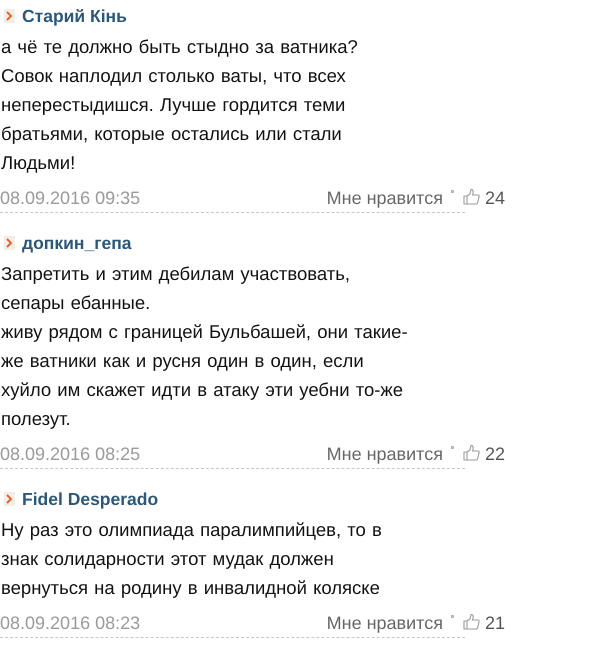 The height and width of the screenshot is (654, 600). What do you see at coordinates (494, 454) in the screenshot?
I see `like-count: 22` at bounding box center [494, 454].